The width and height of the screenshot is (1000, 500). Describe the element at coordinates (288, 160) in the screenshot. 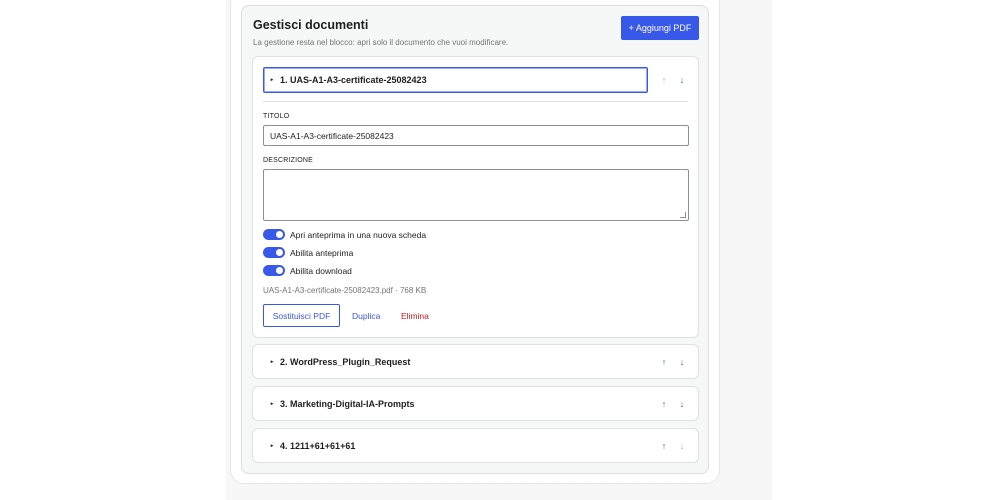

I see `description-label: DESCRIZIONE` at that location.